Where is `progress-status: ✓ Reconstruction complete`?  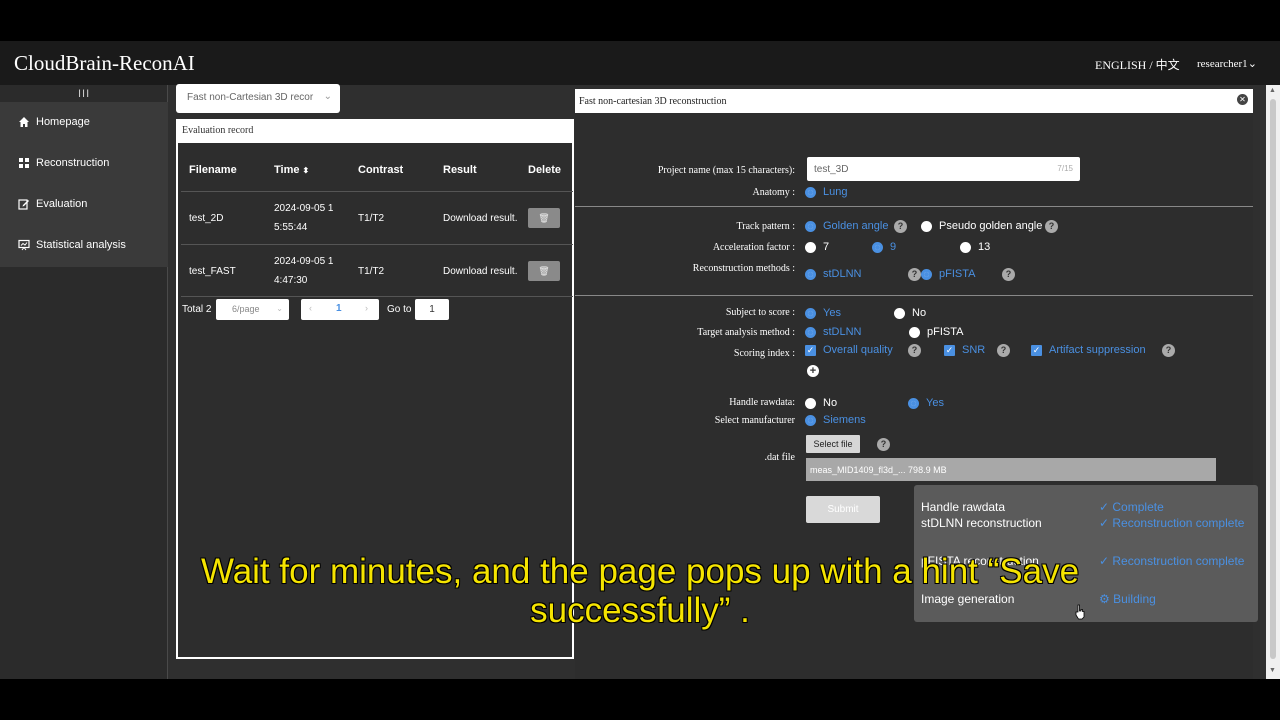
progress-status: ✓ Reconstruction complete is located at coordinates (1172, 523).